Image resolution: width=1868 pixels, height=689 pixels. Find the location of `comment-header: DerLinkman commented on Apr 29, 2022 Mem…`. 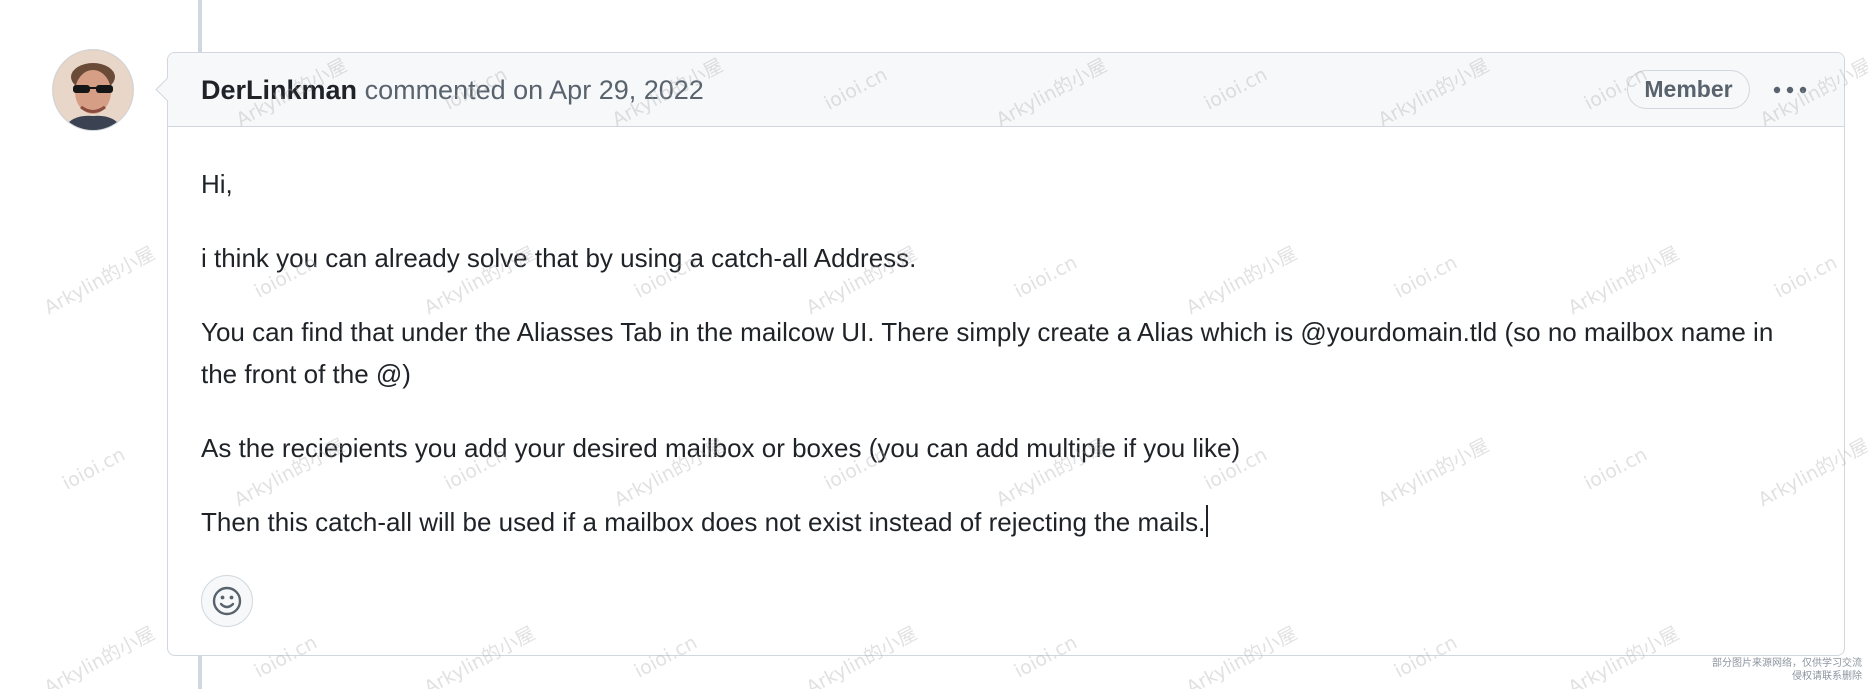

comment-header: DerLinkman commented on Apr 29, 2022 Mem… is located at coordinates (1006, 90).